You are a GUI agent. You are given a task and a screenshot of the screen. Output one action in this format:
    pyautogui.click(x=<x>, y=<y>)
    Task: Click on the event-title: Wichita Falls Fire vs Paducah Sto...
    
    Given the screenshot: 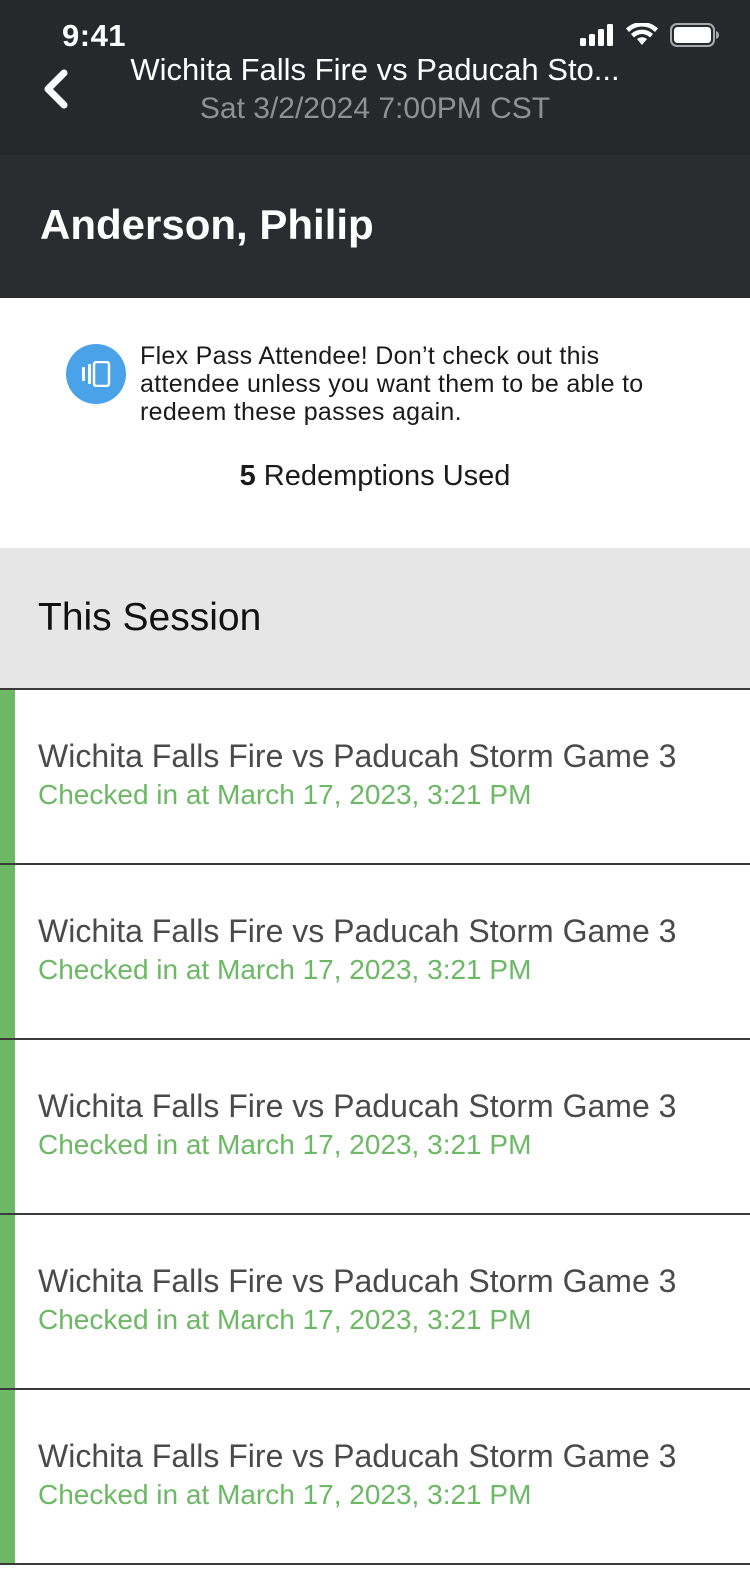 What is the action you would take?
    pyautogui.click(x=375, y=69)
    